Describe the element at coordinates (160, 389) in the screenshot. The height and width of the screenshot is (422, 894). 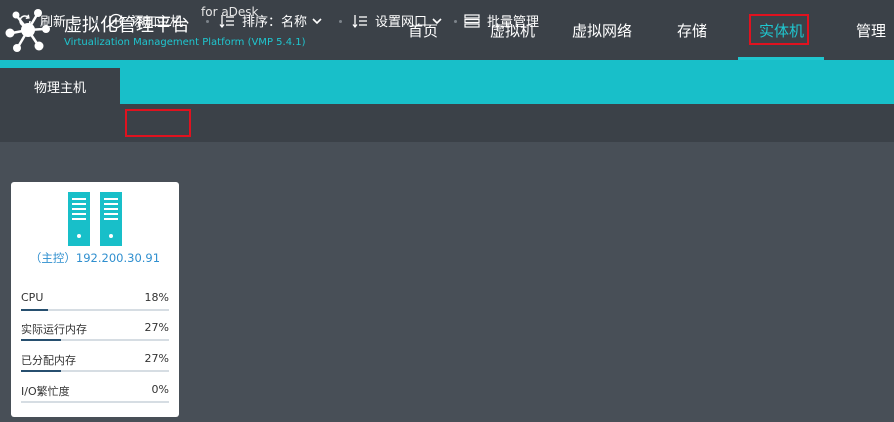
I see `metric-value: 0%` at that location.